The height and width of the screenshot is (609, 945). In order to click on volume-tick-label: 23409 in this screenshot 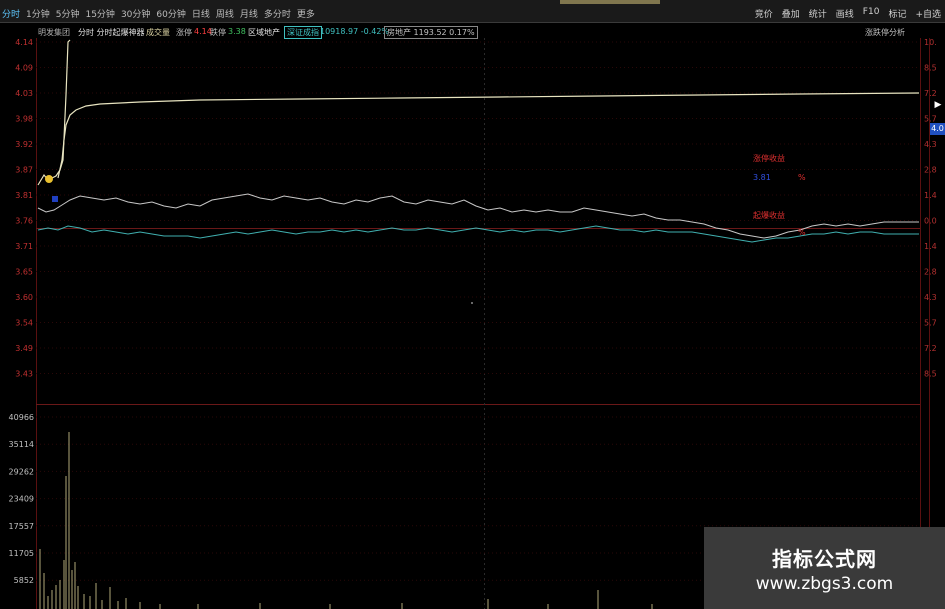, I will do `click(21, 499)`.